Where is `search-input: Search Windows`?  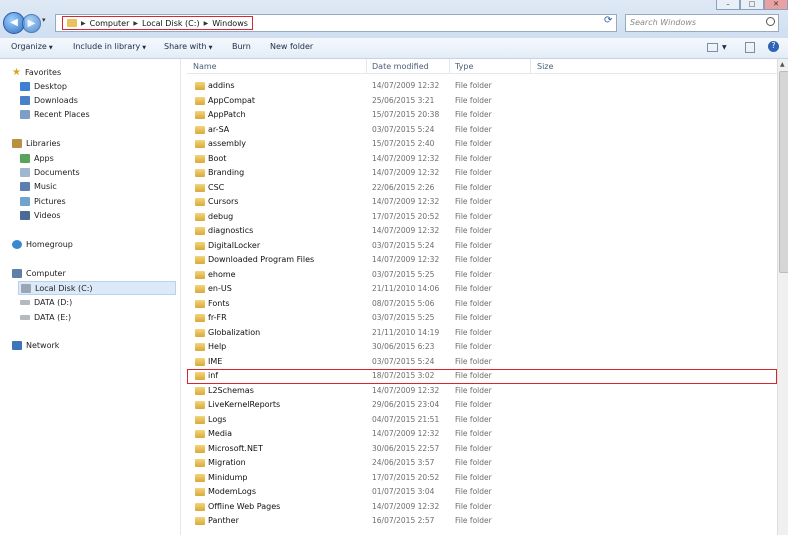
search-input: Search Windows is located at coordinates (663, 22).